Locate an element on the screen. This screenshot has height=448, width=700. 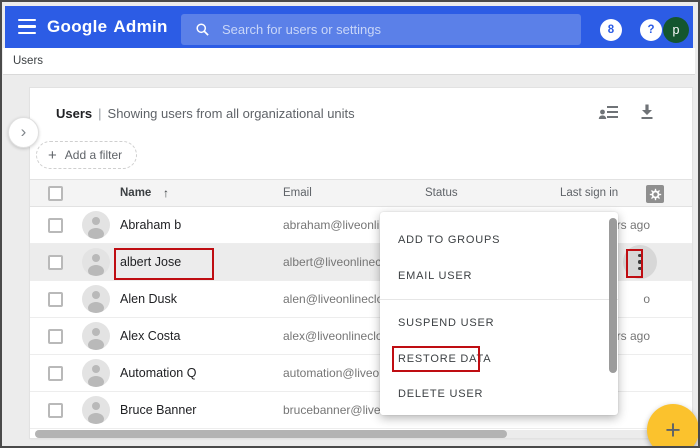
column-header-email: Email is located at coordinates (297, 193).